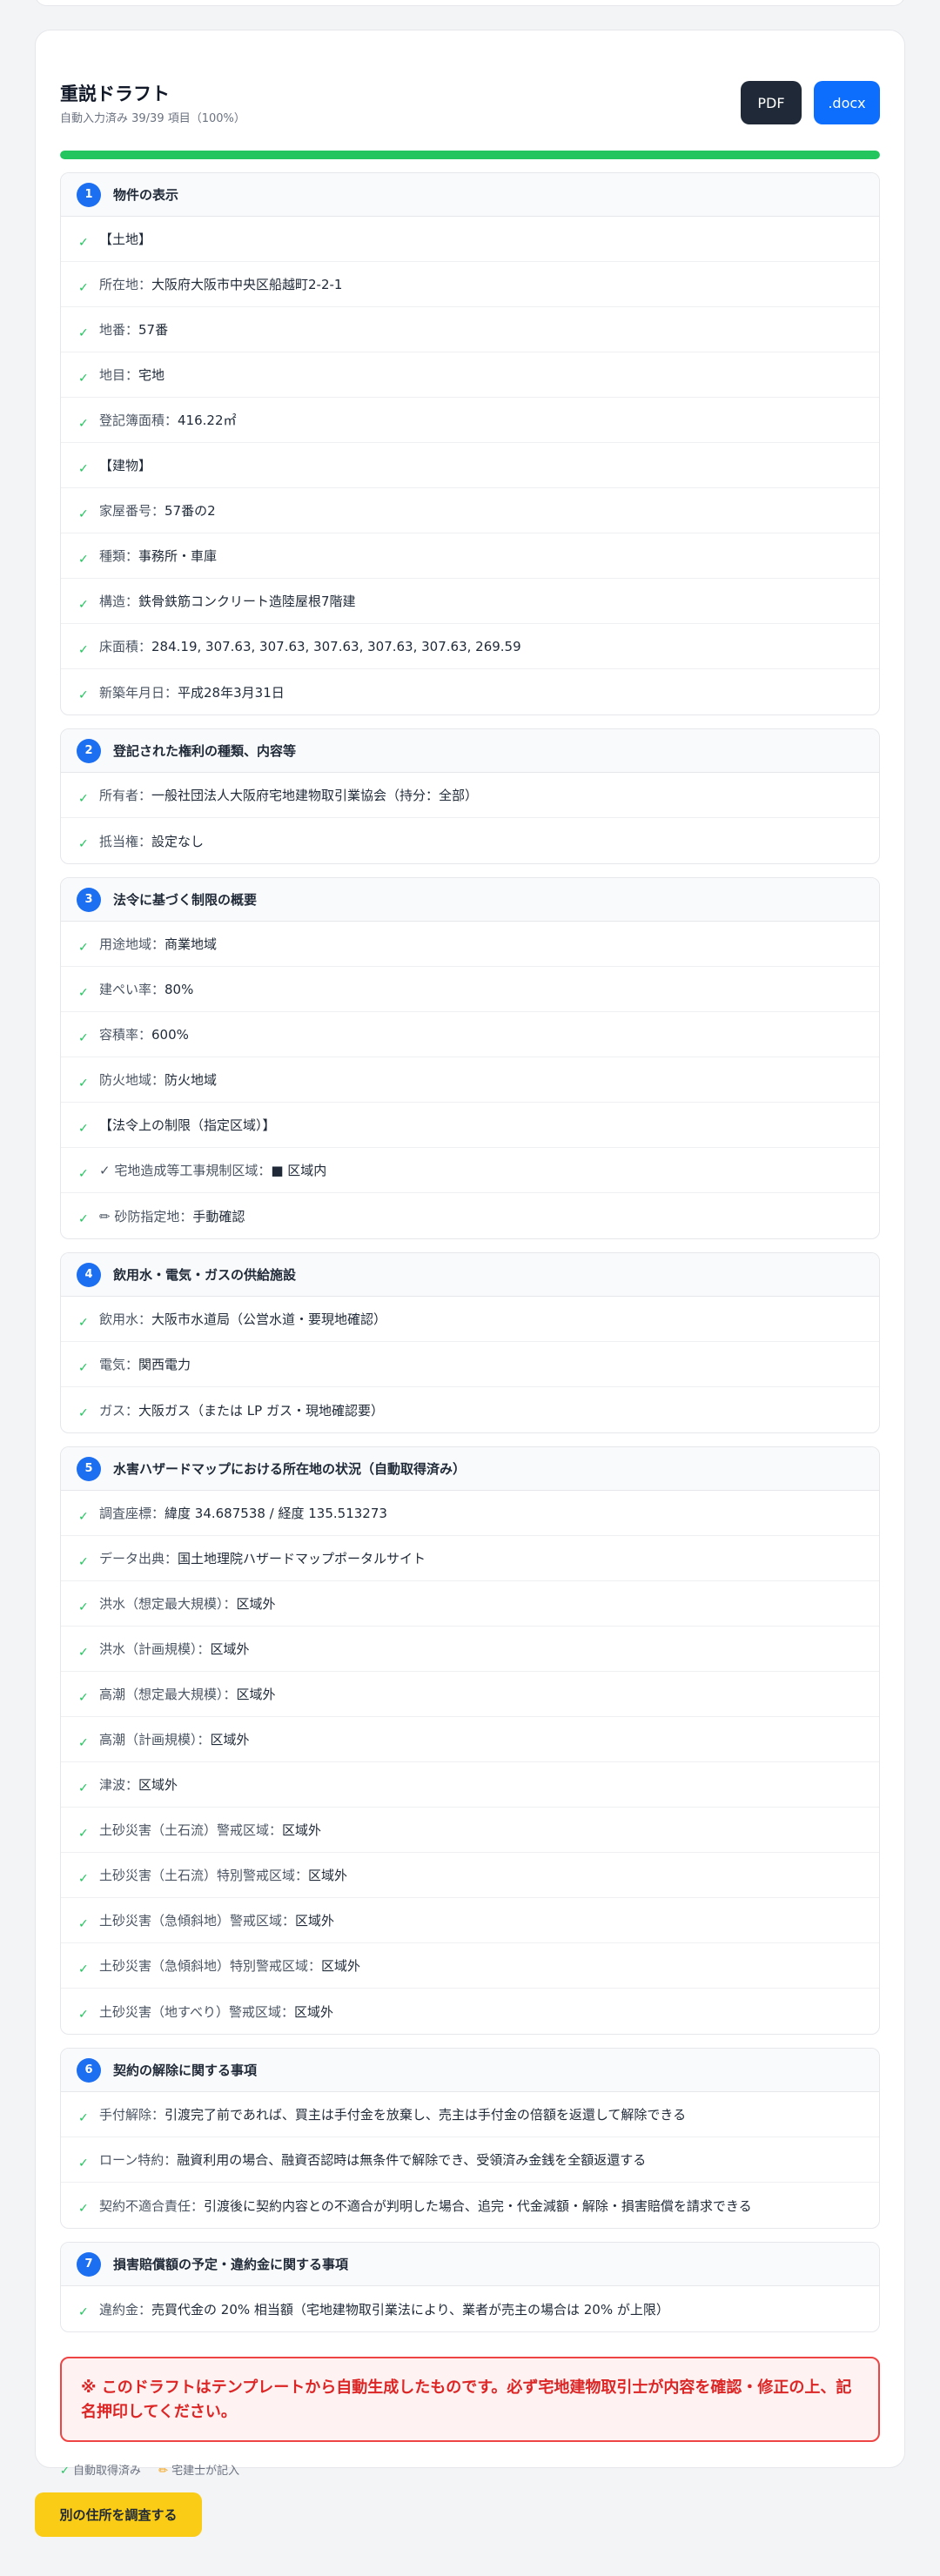 Image resolution: width=940 pixels, height=2576 pixels. I want to click on list-item: ✓ 新築年月日： 平成28年3月31日, so click(470, 691).